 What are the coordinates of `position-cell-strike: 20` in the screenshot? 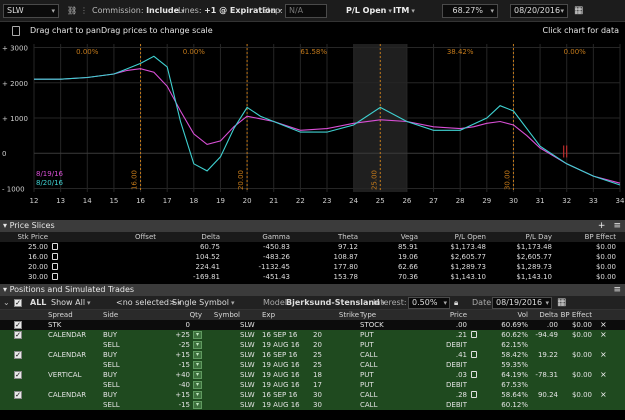 It's located at (336, 335).